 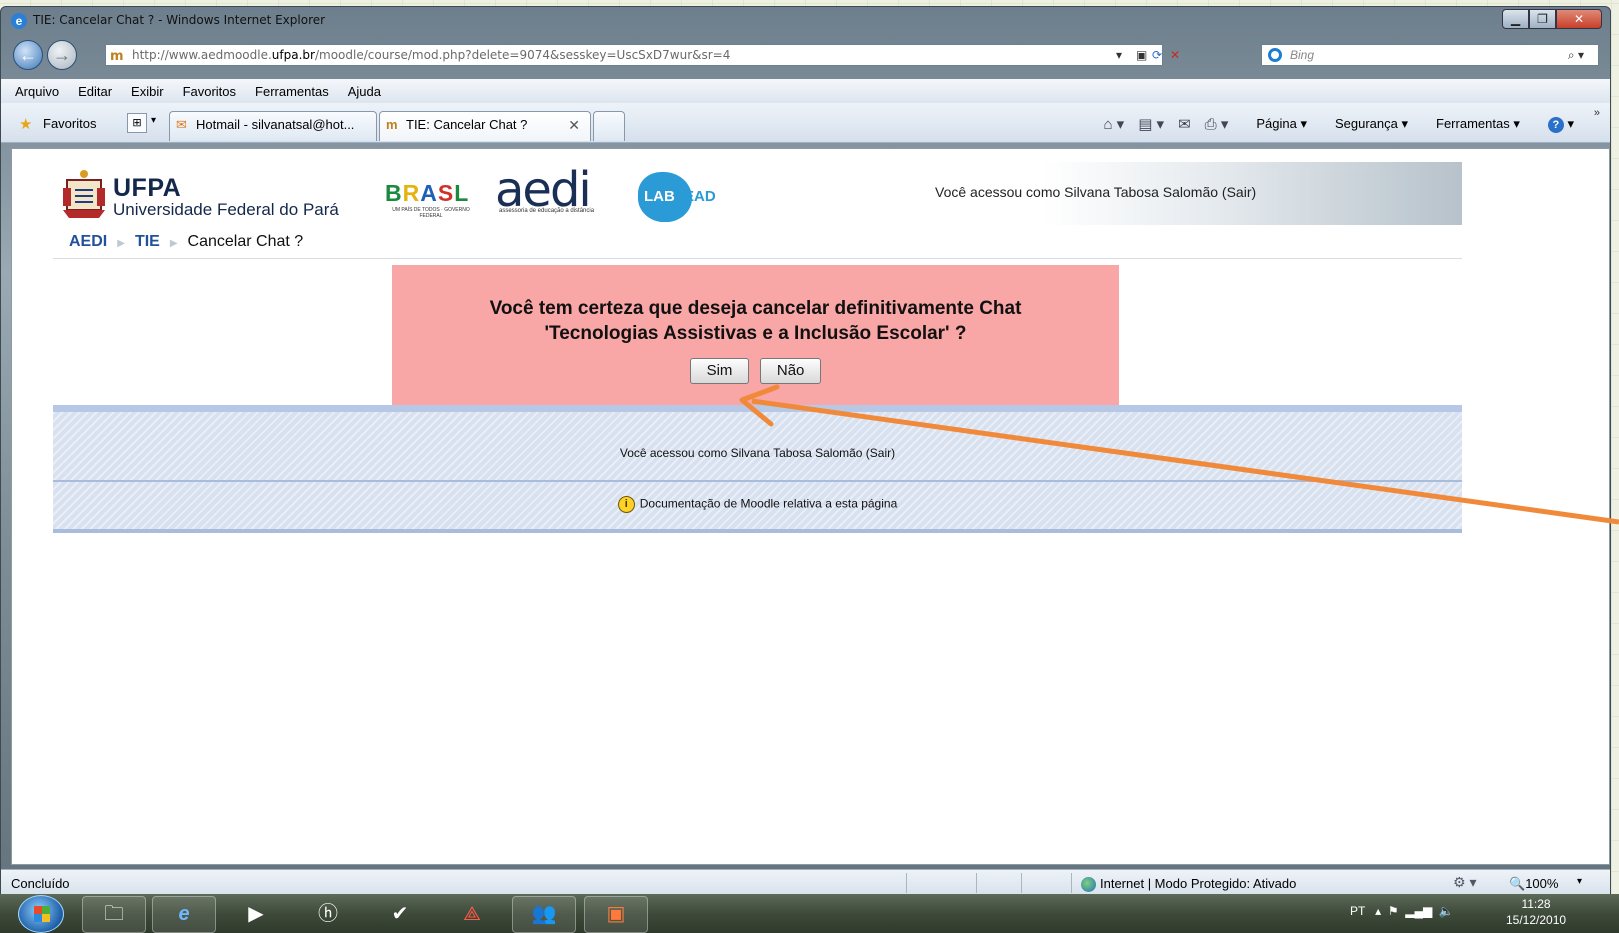 What do you see at coordinates (364, 91) in the screenshot?
I see `menu-help: Ajuda` at bounding box center [364, 91].